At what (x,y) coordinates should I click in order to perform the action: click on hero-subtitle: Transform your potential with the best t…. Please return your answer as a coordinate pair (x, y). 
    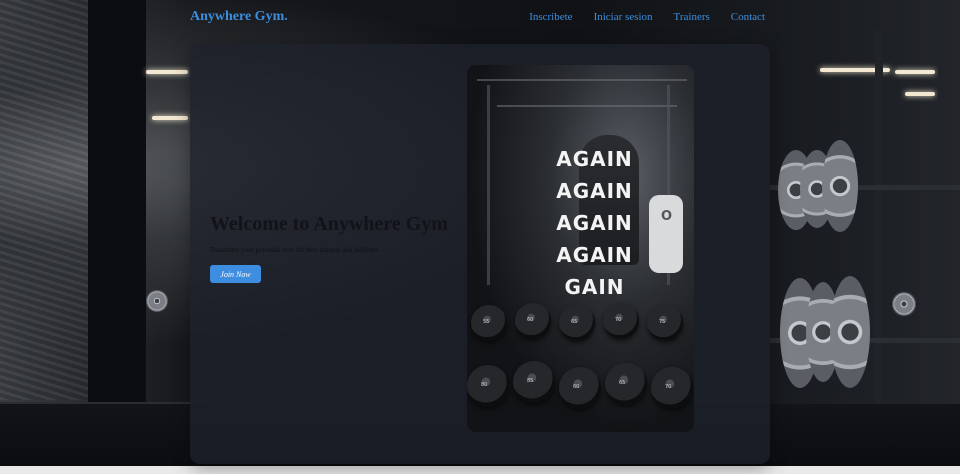
    Looking at the image, I should click on (295, 250).